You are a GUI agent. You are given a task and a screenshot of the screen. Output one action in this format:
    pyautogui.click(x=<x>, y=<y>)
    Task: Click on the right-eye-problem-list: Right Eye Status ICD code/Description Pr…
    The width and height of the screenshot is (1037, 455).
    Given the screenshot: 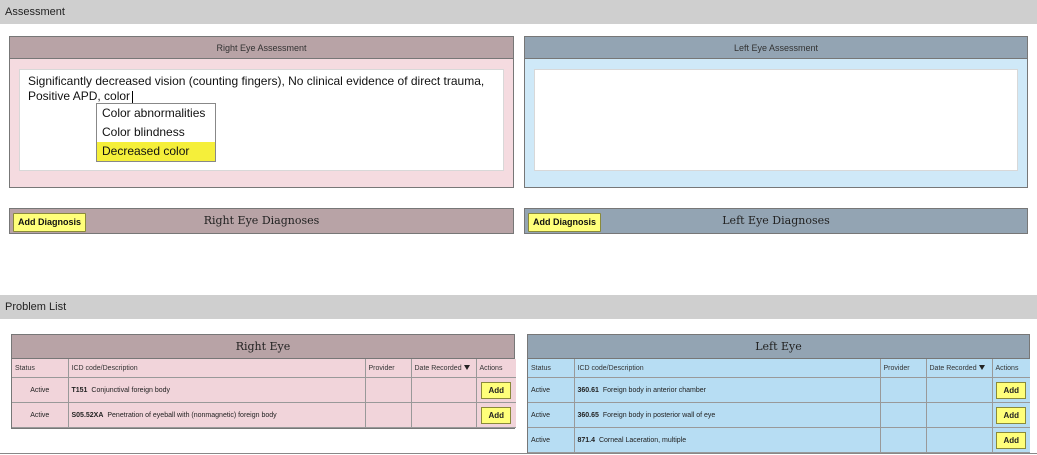 What is the action you would take?
    pyautogui.click(x=263, y=381)
    